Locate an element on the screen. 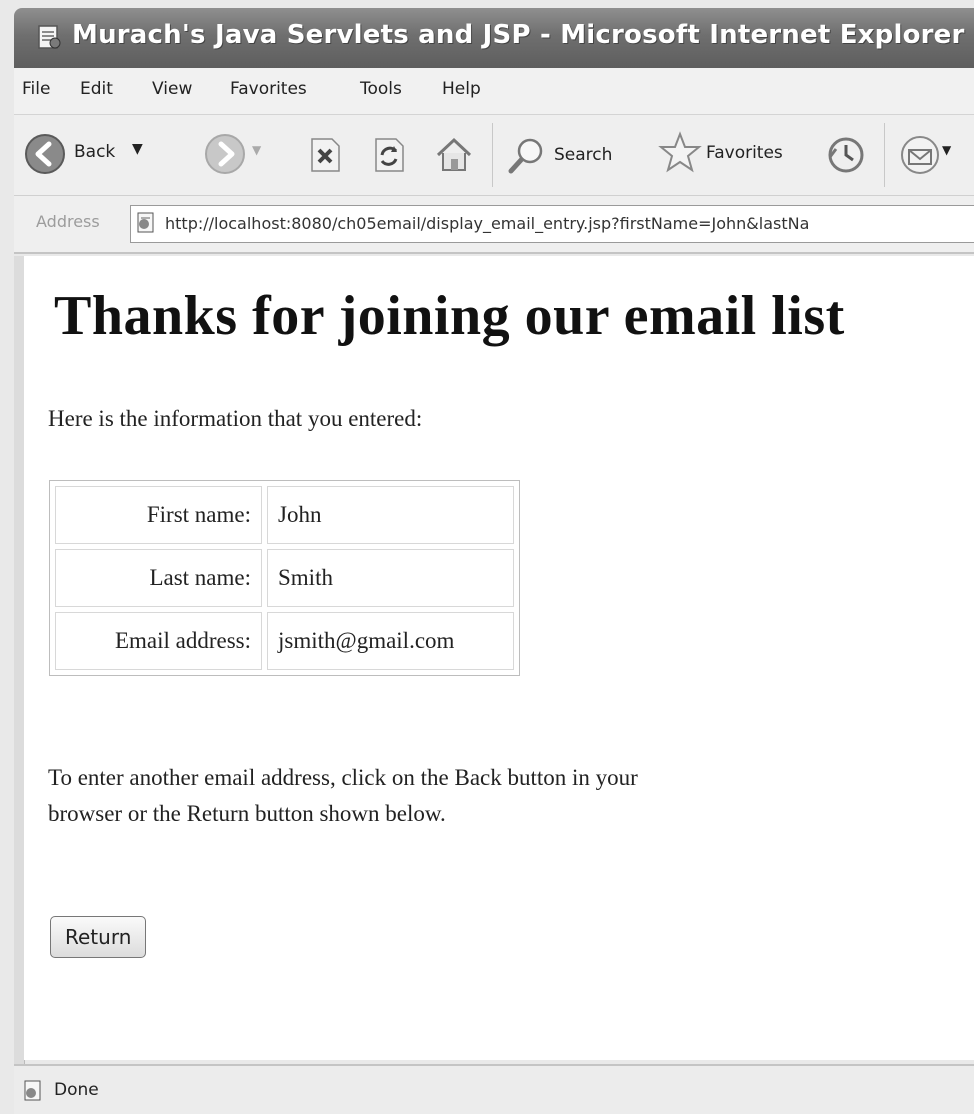  search-button: Search is located at coordinates (576, 156).